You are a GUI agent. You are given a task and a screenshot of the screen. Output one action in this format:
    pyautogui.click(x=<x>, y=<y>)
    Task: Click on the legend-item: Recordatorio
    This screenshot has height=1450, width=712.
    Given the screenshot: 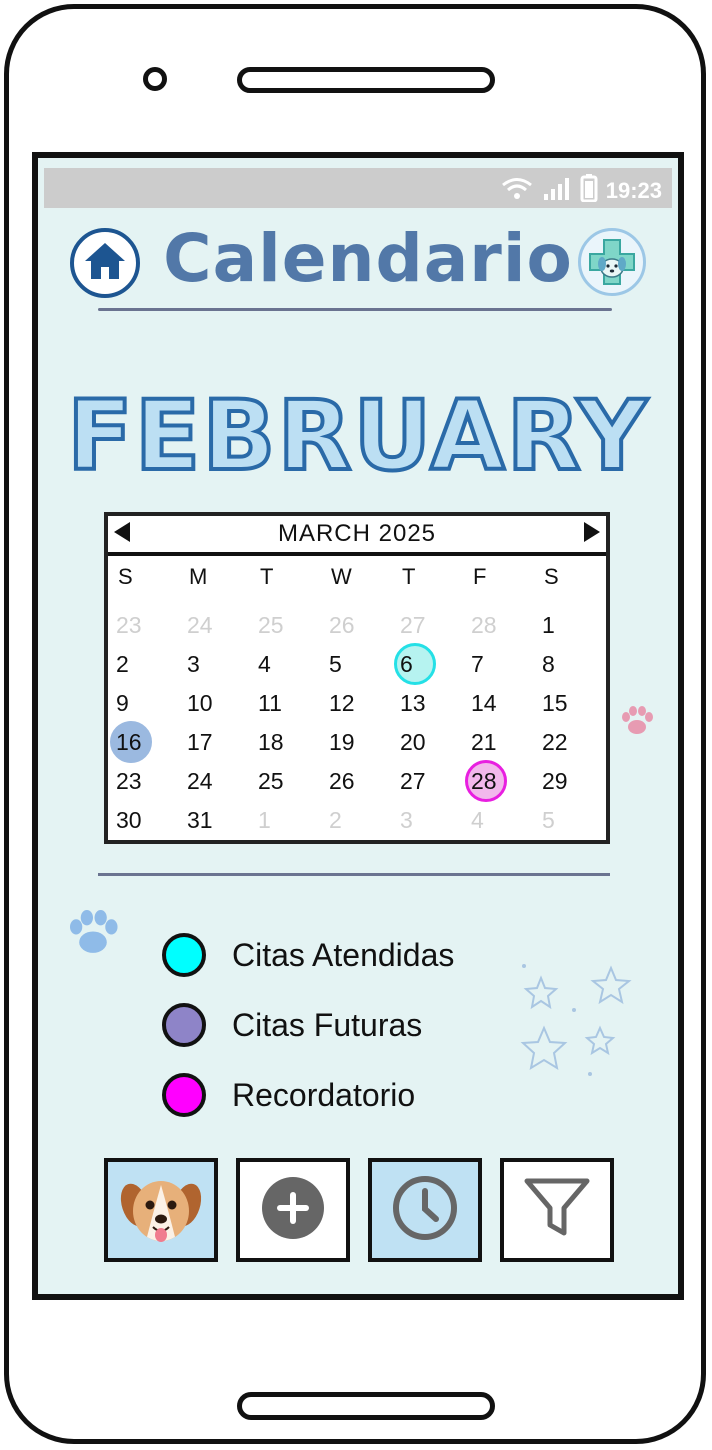 What is the action you would take?
    pyautogui.click(x=362, y=1095)
    